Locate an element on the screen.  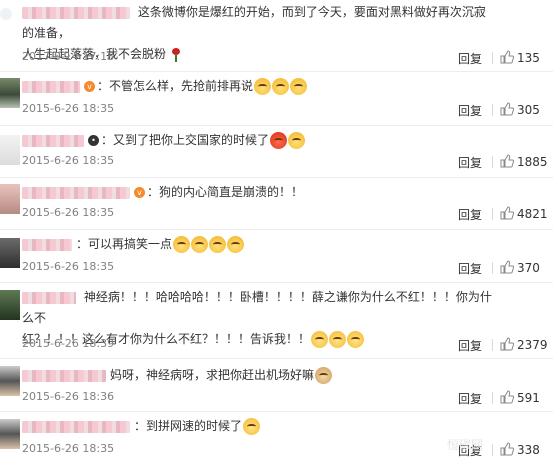
comment-item: • ：又到了把你上交国家的时候了 2015-6-26 18:35 回复 1885 is located at coordinates (276, 152).